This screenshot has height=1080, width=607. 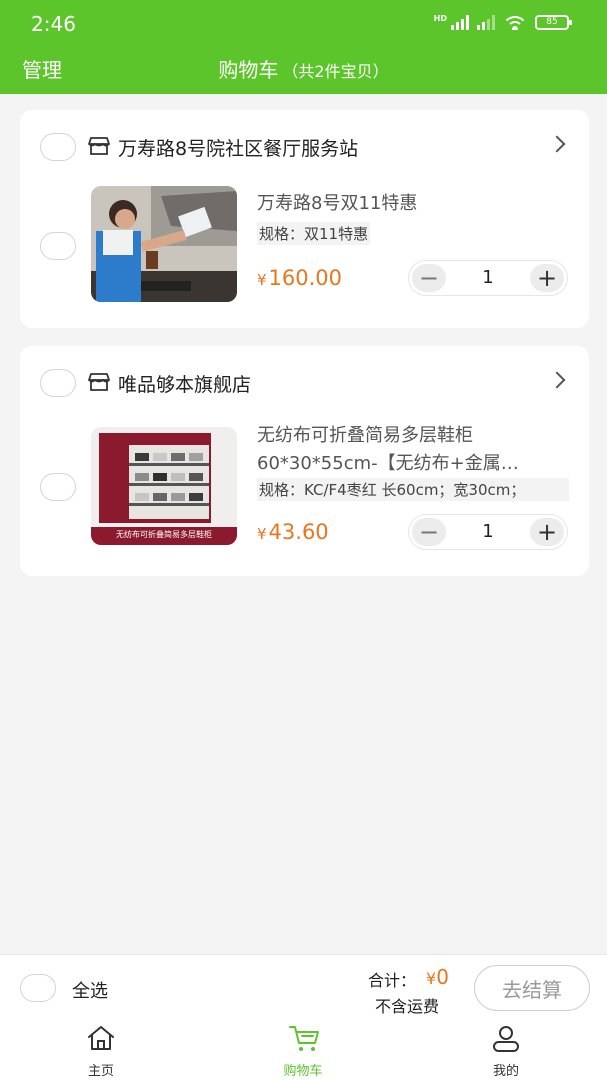 I want to click on image-caption: 无纺布可折叠简易多层鞋柜, so click(x=164, y=534).